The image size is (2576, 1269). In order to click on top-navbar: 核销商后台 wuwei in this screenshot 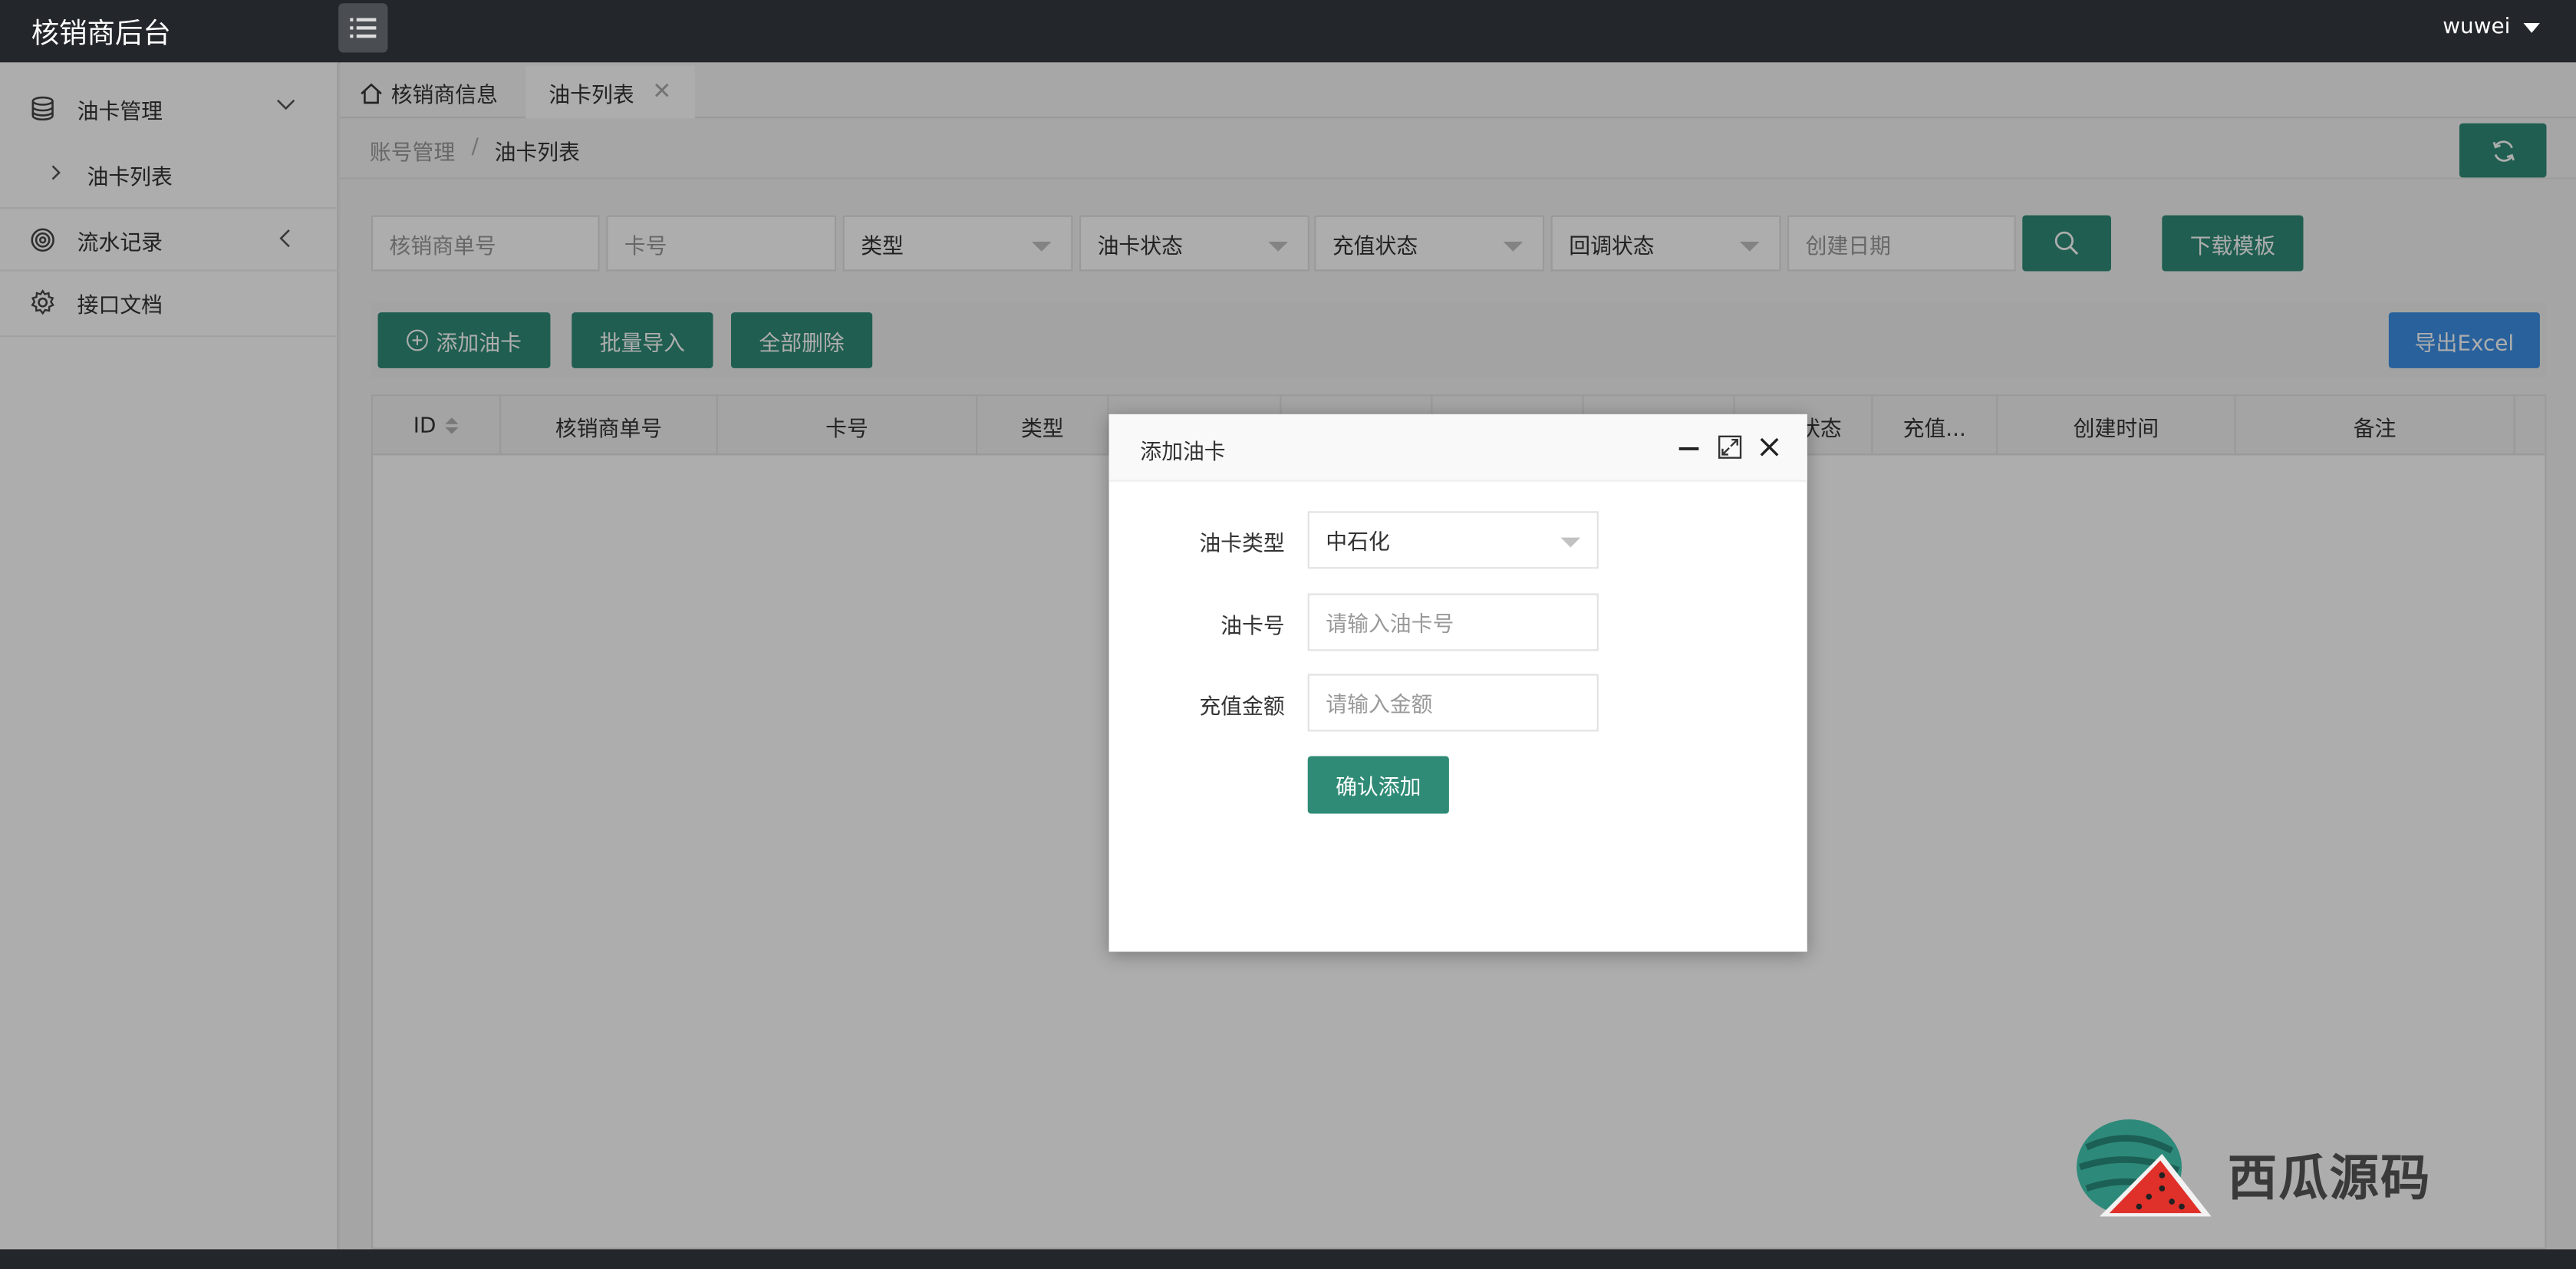, I will do `click(1288, 32)`.